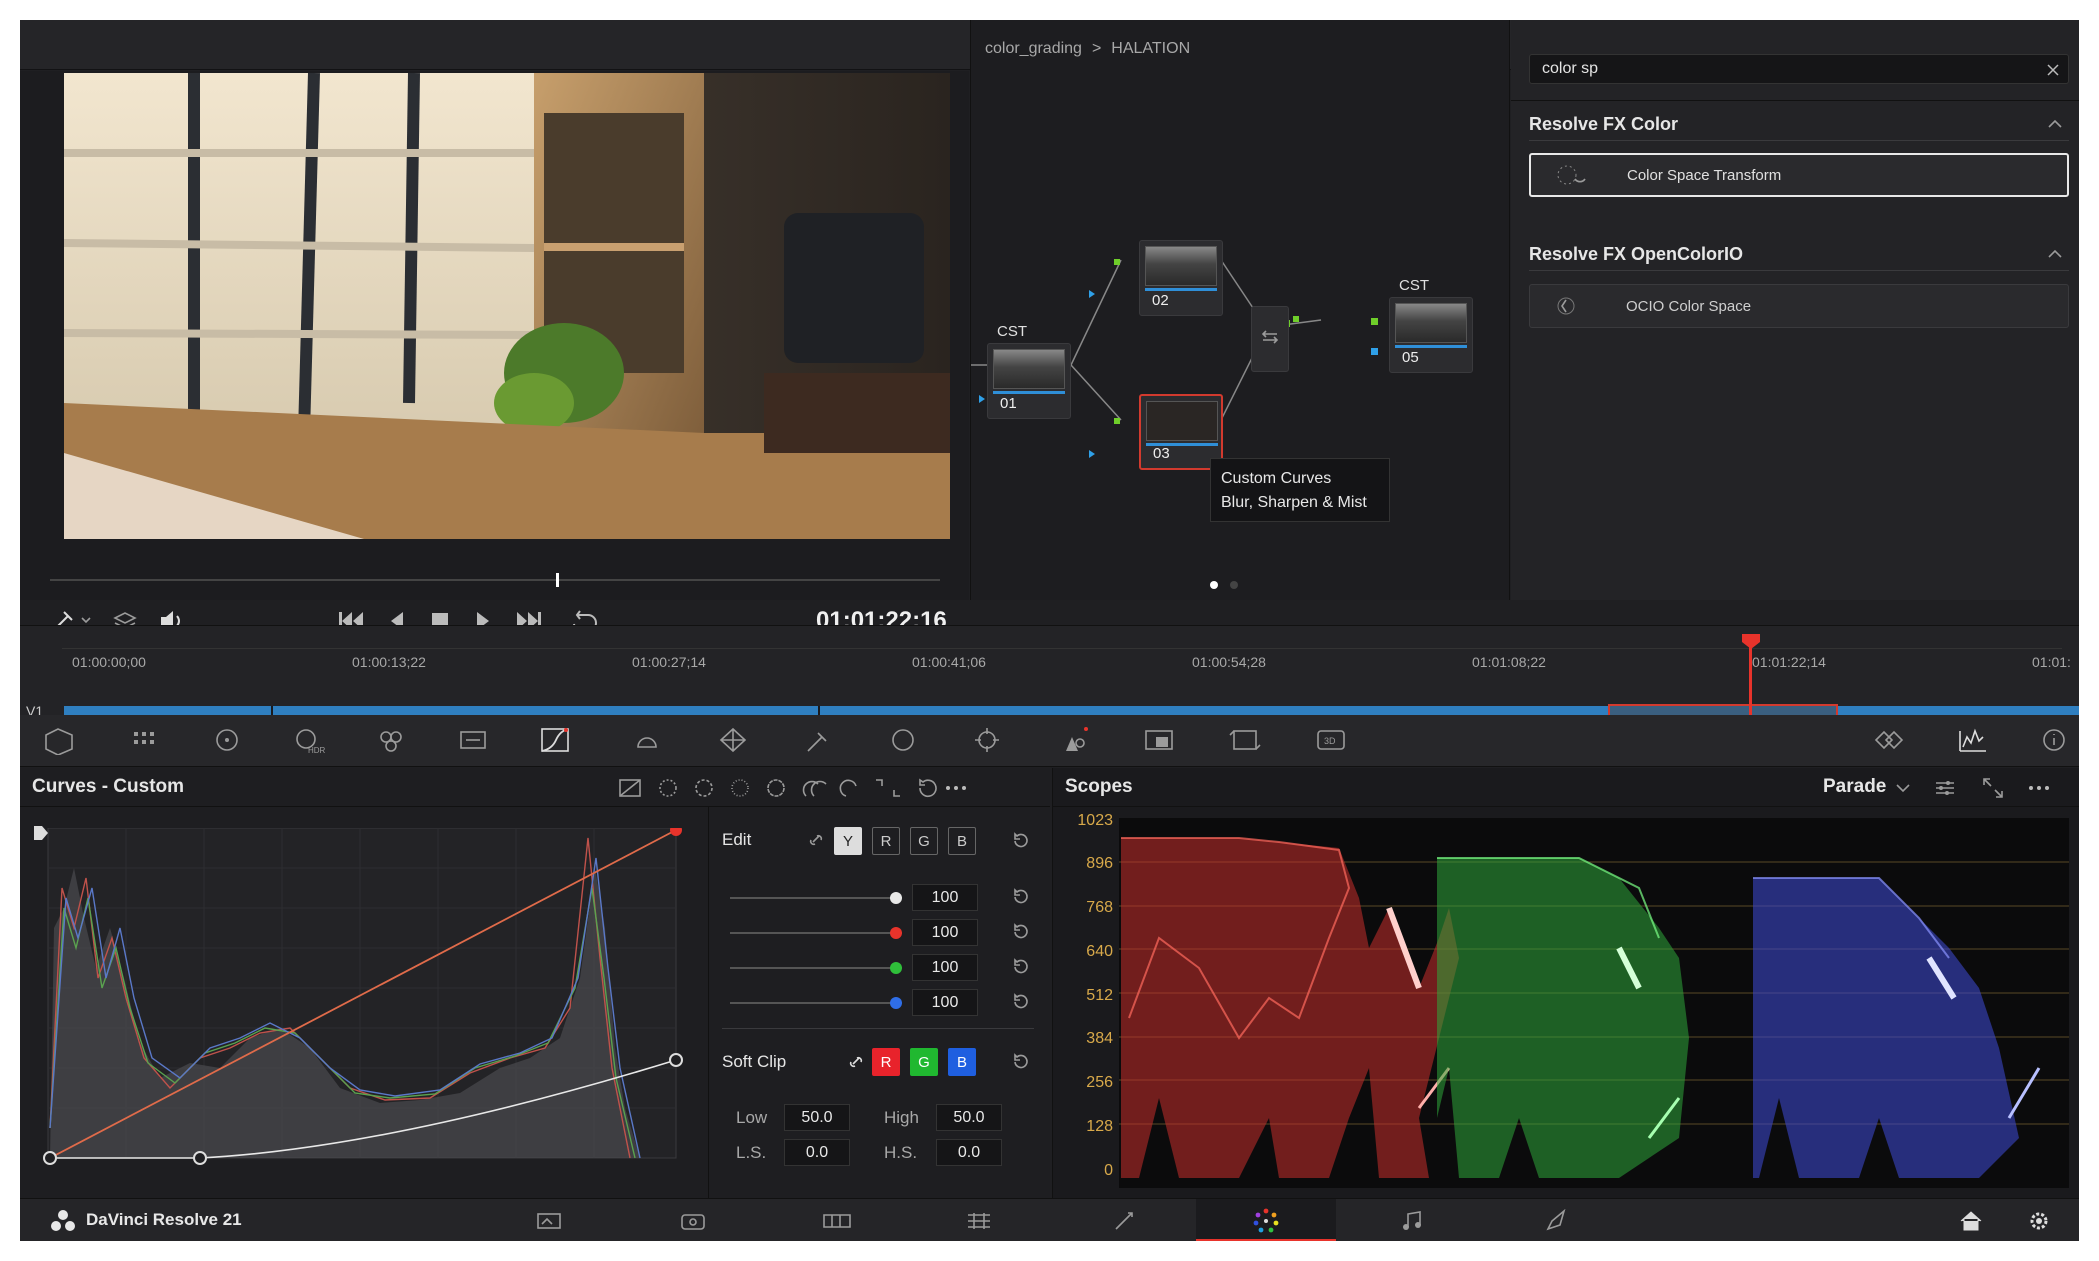  I want to click on fx-item-ocio-color-space: OCIO Color Space, so click(1799, 306).